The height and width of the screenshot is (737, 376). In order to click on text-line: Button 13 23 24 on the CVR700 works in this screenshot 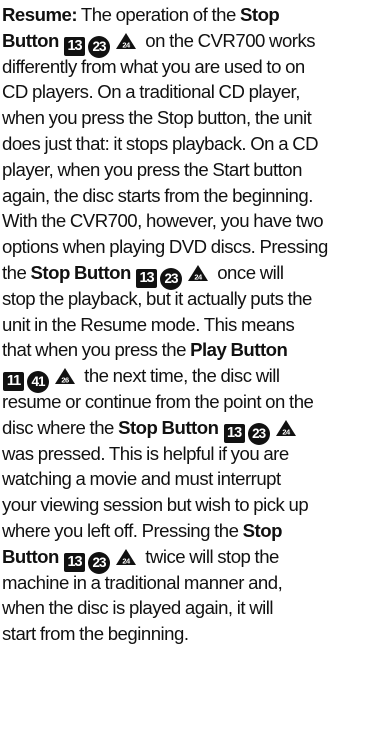, I will do `click(189, 43)`.